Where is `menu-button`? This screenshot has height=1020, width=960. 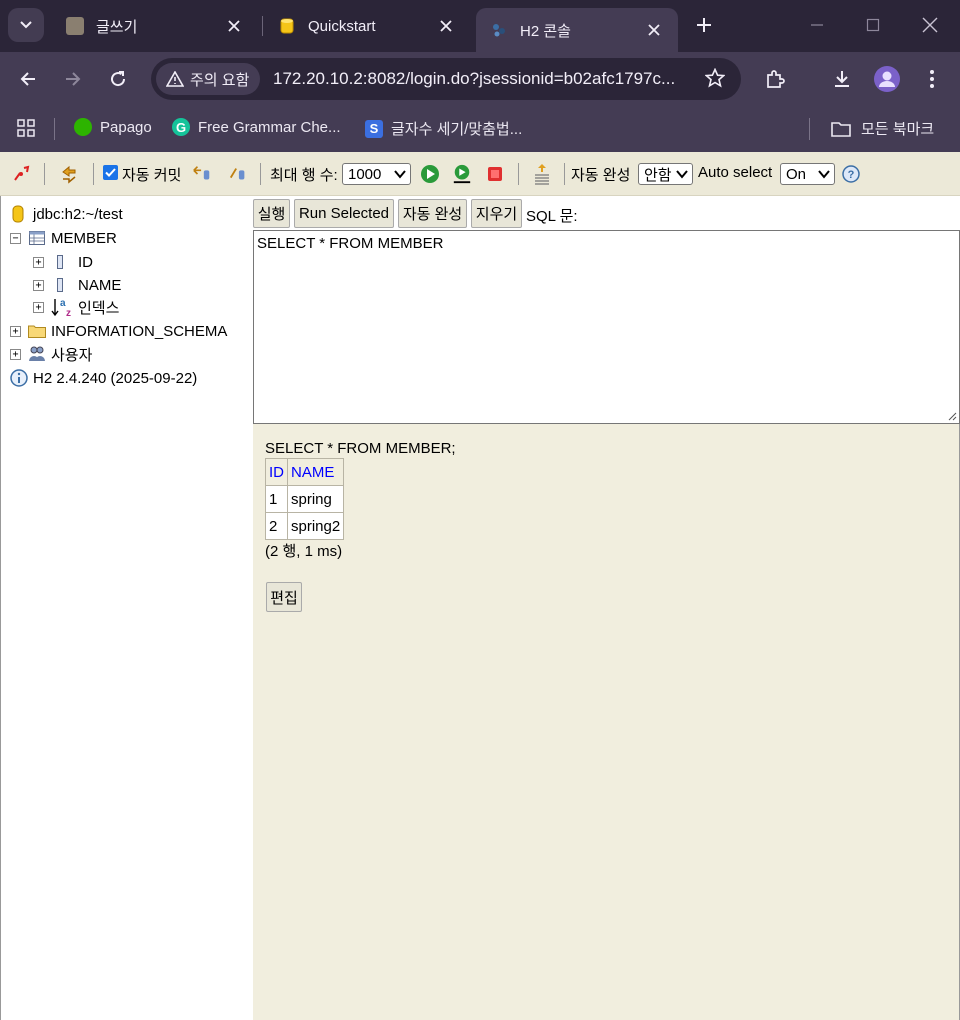
menu-button is located at coordinates (932, 79).